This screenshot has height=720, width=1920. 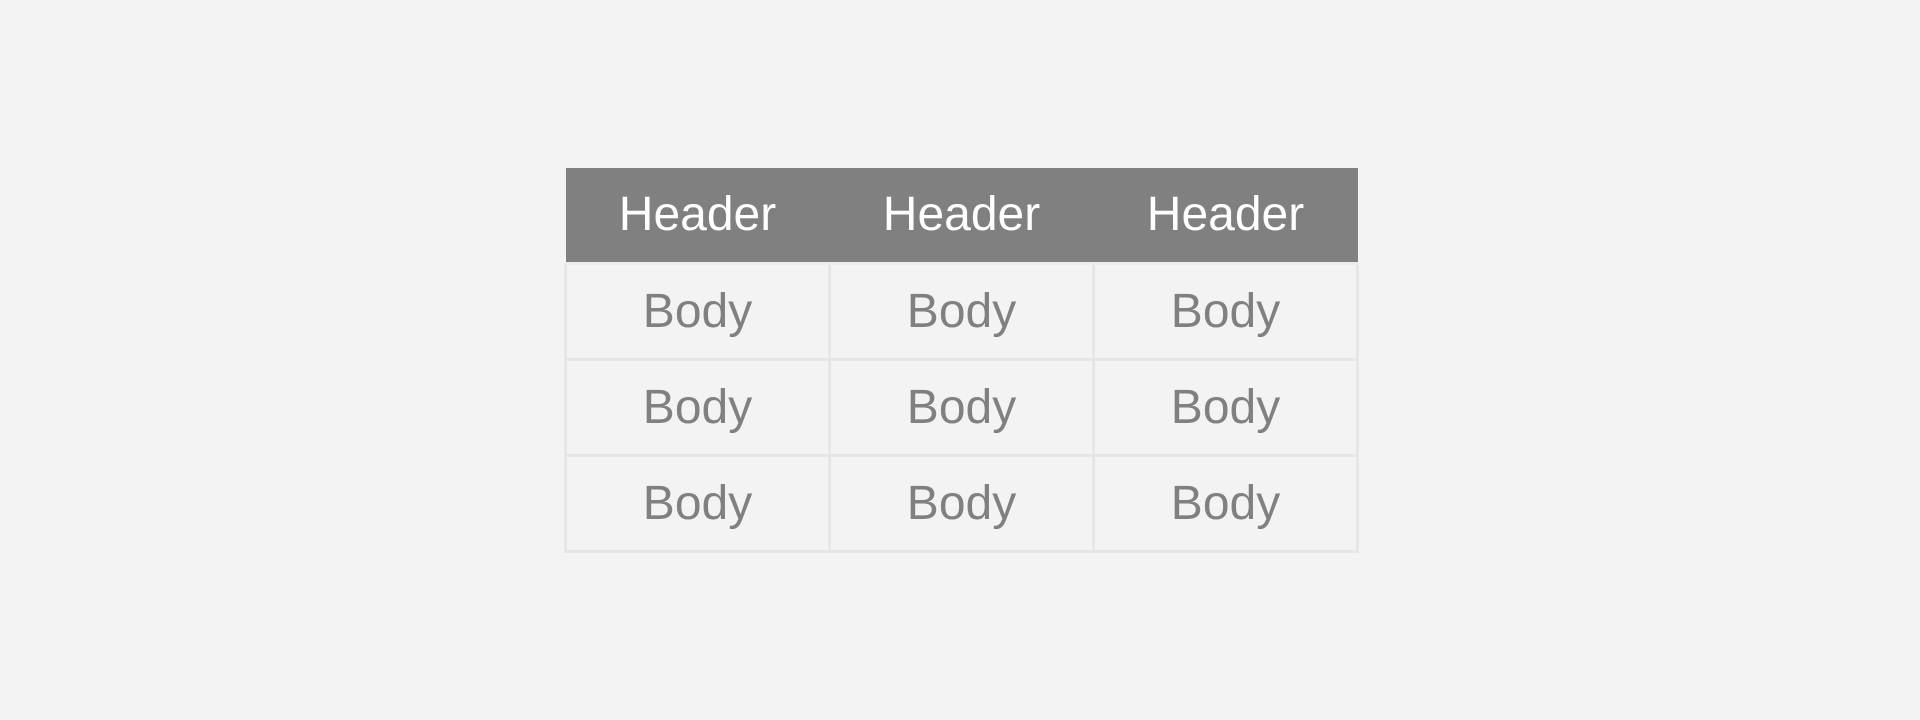 What do you see at coordinates (1225, 216) in the screenshot?
I see `column-header-3: Header` at bounding box center [1225, 216].